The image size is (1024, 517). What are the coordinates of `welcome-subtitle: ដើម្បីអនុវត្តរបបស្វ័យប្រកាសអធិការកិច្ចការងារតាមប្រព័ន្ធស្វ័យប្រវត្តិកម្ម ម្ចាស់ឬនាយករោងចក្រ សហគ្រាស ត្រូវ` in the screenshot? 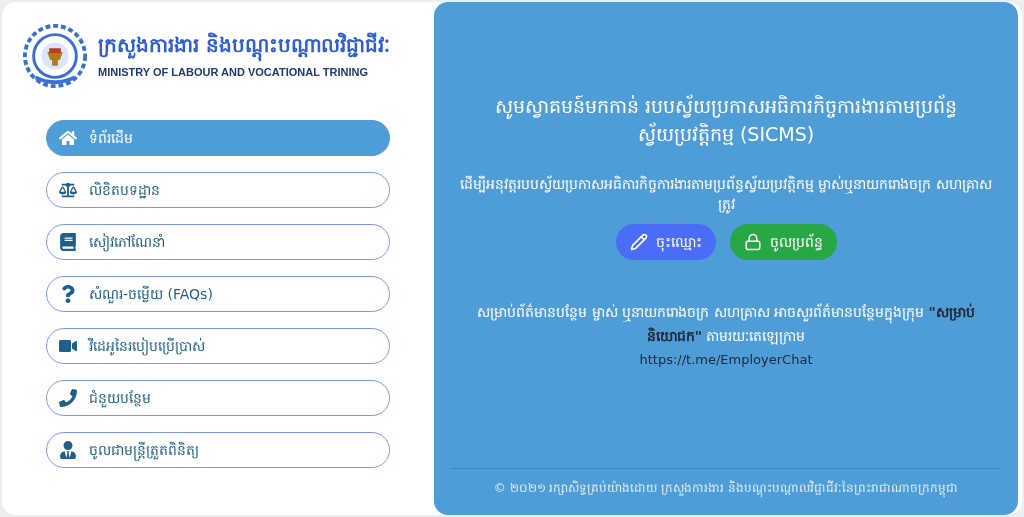 It's located at (726, 194).